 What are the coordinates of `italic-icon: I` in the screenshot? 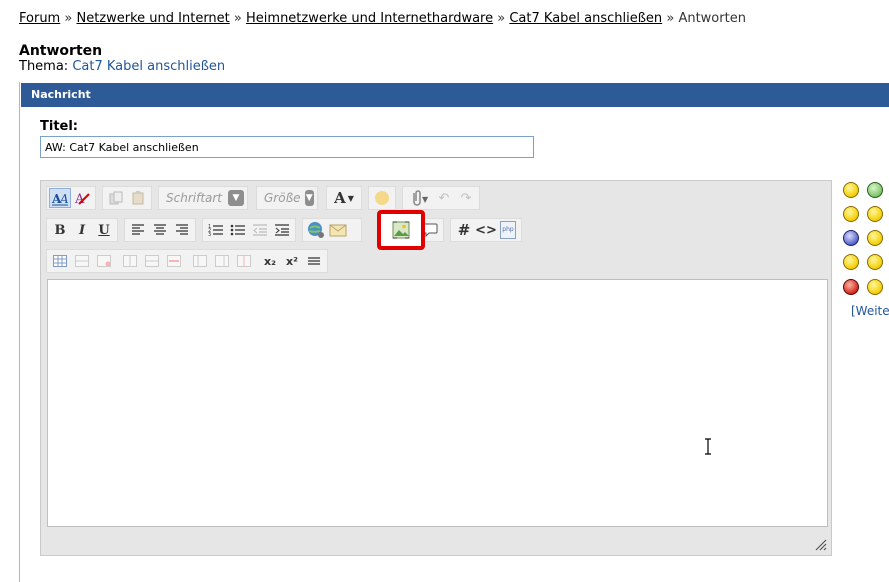 It's located at (82, 230).